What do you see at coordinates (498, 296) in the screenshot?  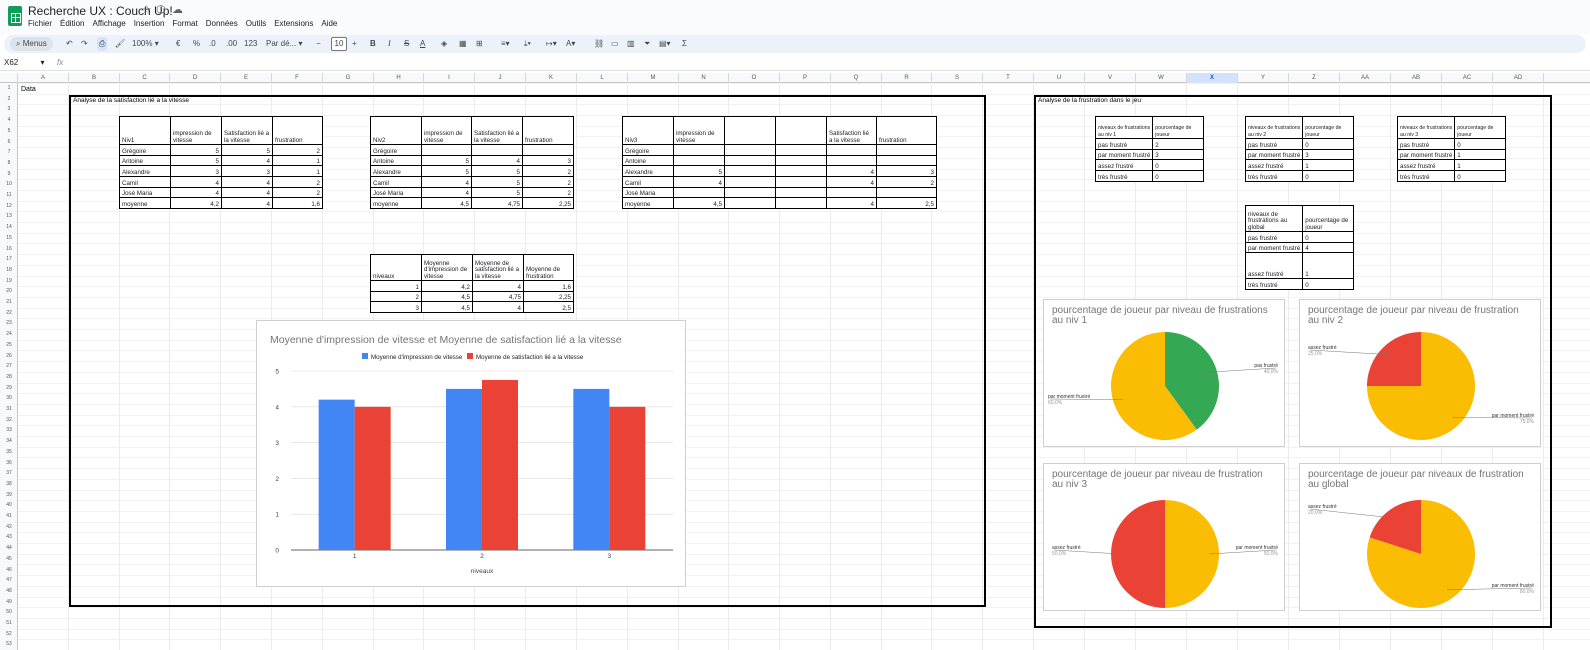 I see `summary-cell-1-2: 4,75` at bounding box center [498, 296].